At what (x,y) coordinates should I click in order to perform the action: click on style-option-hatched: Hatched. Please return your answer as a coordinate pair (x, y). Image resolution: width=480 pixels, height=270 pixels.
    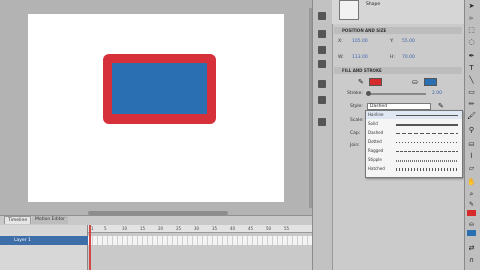
    Looking at the image, I should click on (382, 169).